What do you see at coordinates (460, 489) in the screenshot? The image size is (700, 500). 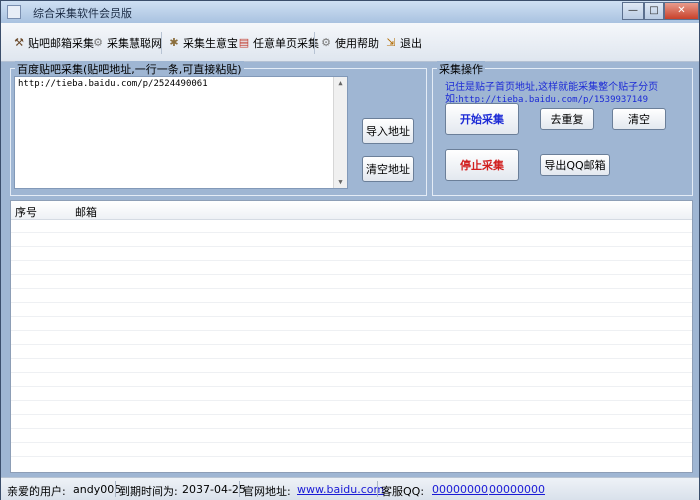 I see `qq-link-1: 00000000` at bounding box center [460, 489].